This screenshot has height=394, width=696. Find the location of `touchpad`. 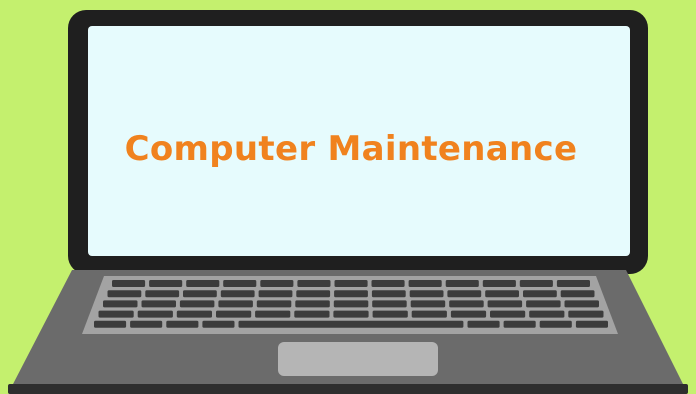

touchpad is located at coordinates (358, 359).